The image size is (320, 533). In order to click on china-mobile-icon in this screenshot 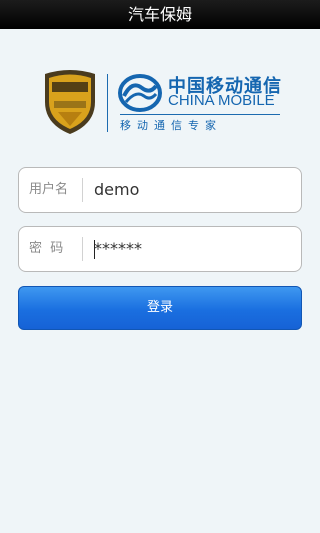, I will do `click(140, 95)`.